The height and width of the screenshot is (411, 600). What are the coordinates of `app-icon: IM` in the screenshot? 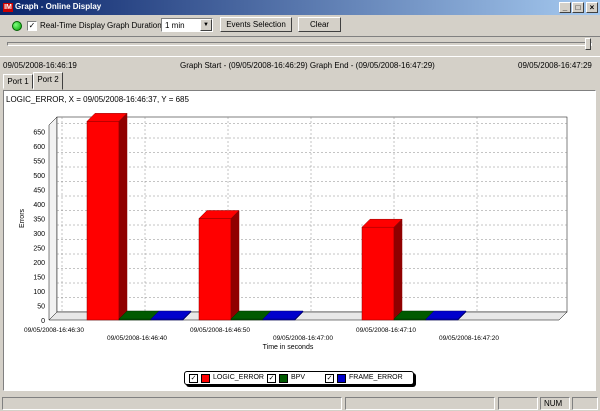 It's located at (8, 7).